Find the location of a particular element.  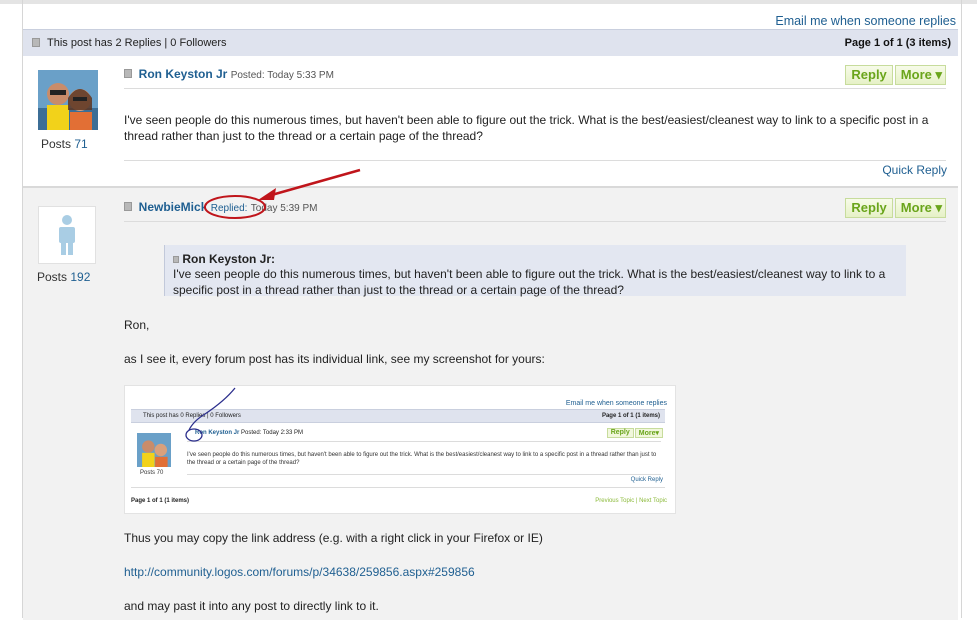

replied-link: Replied: is located at coordinates (229, 208).